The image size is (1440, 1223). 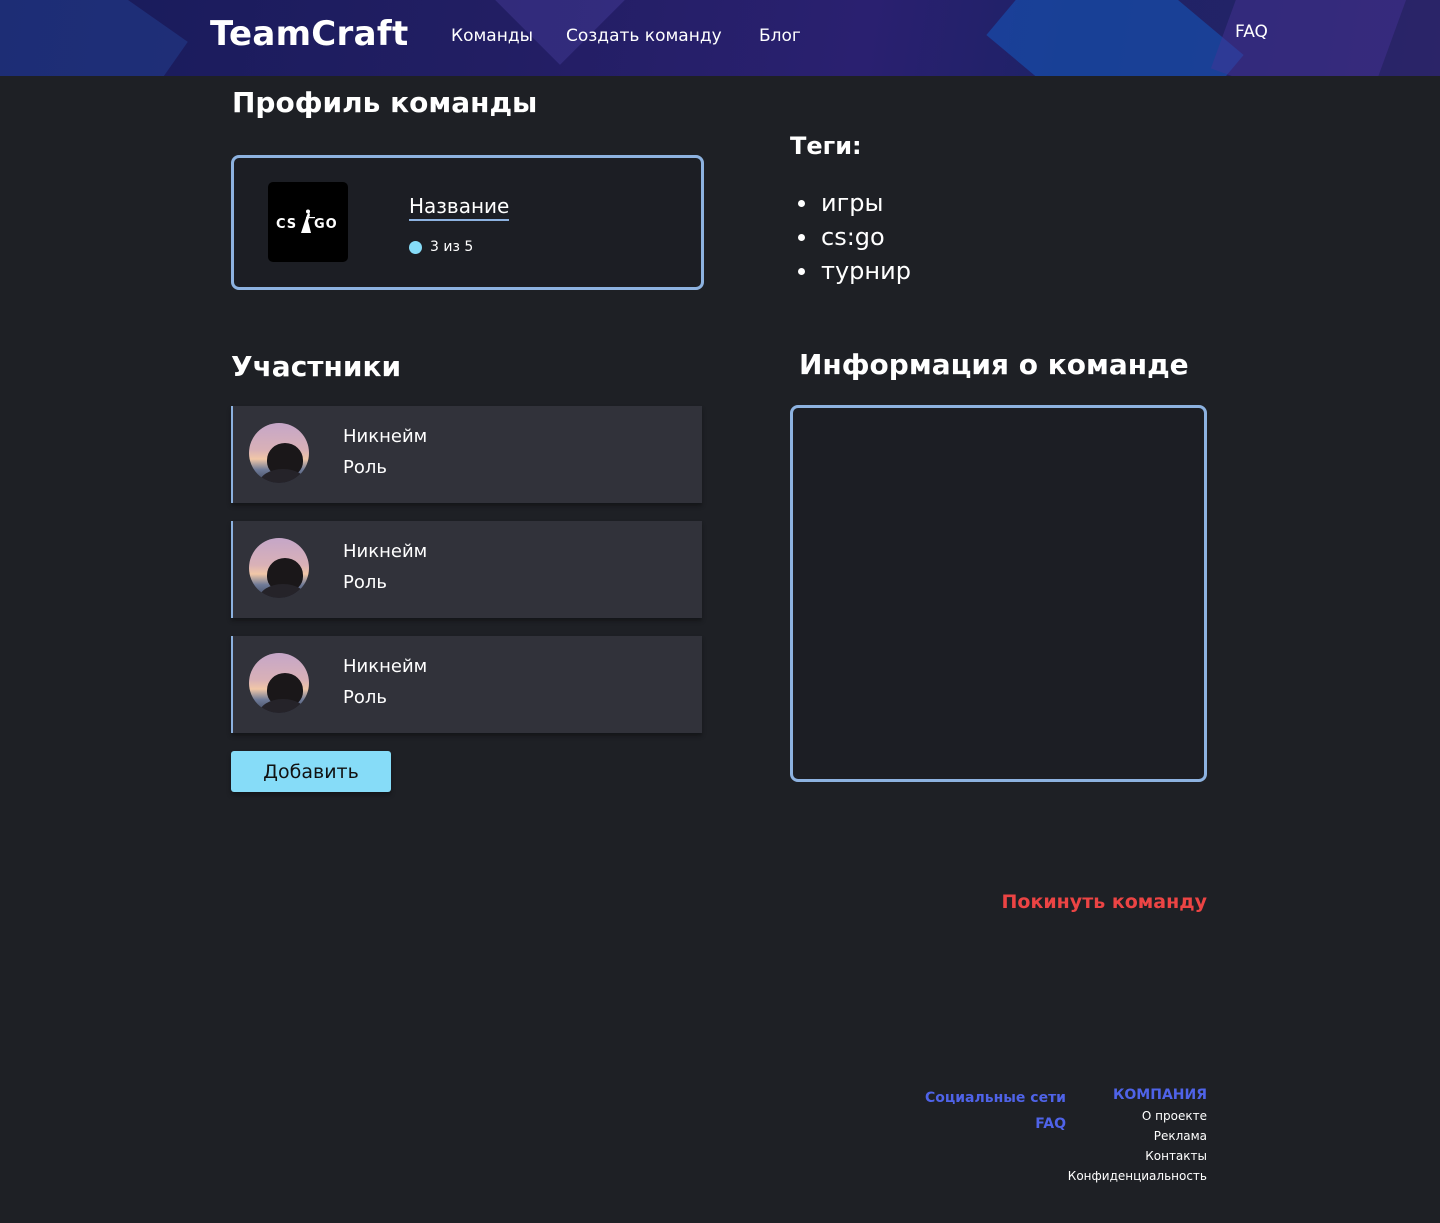 What do you see at coordinates (1137, 1156) in the screenshot?
I see `footer-contacts-link: Контакты` at bounding box center [1137, 1156].